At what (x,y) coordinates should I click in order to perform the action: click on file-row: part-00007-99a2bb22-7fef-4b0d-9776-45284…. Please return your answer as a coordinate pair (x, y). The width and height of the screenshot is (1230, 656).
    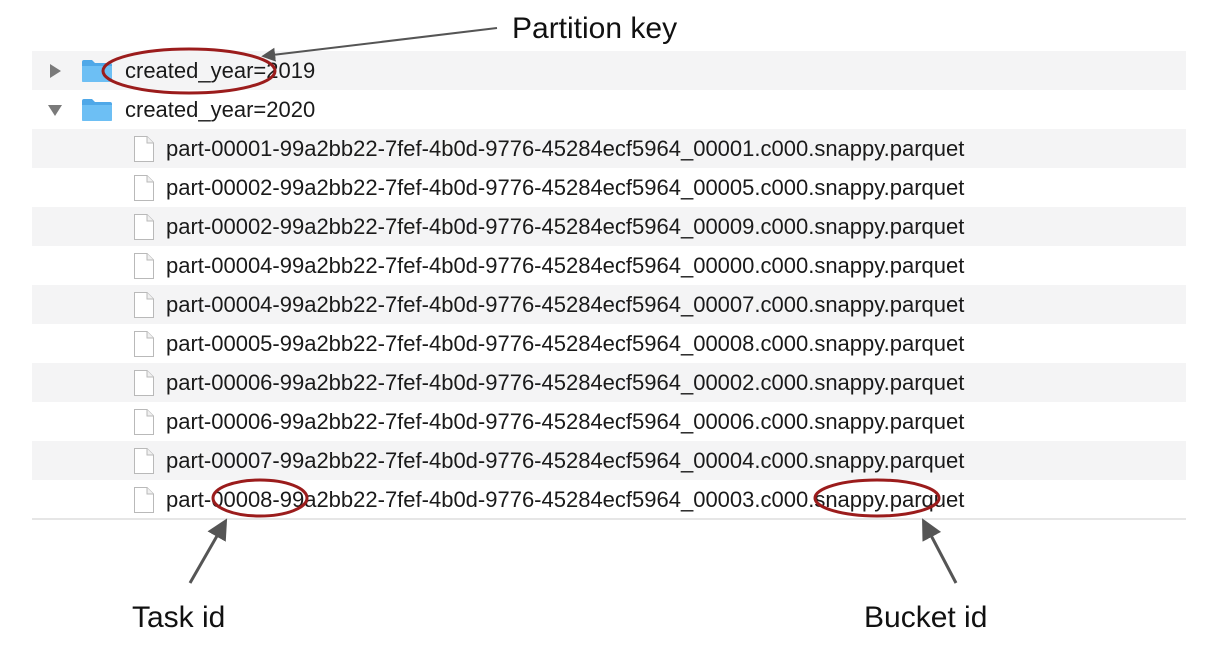
    Looking at the image, I should click on (609, 460).